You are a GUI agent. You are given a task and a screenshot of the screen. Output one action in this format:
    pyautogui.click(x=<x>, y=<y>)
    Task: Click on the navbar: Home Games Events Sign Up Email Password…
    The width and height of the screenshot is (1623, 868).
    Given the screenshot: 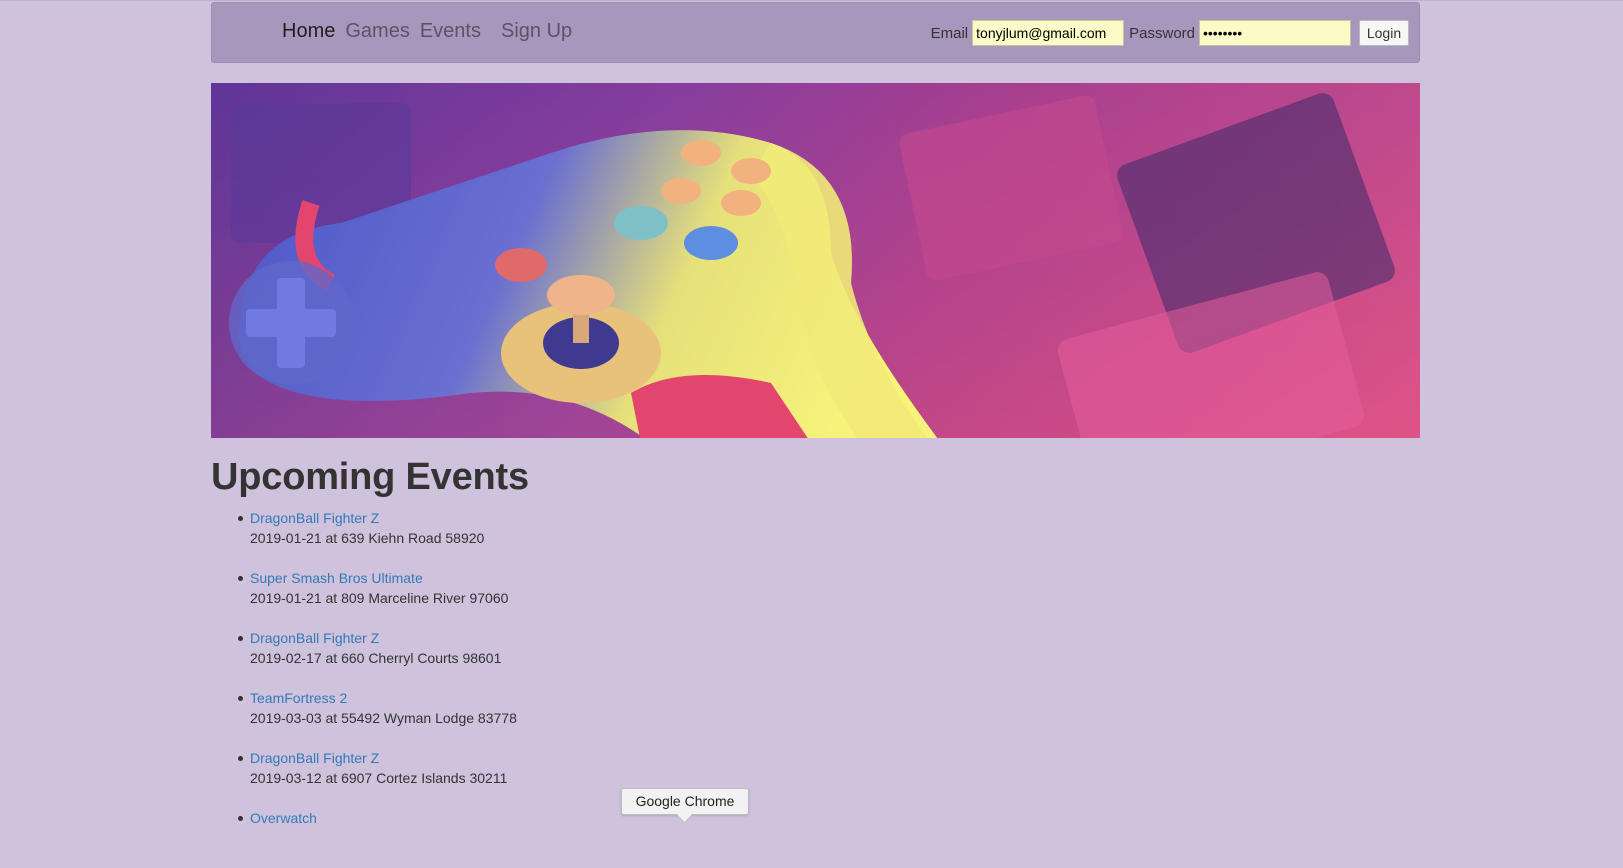 What is the action you would take?
    pyautogui.click(x=815, y=32)
    